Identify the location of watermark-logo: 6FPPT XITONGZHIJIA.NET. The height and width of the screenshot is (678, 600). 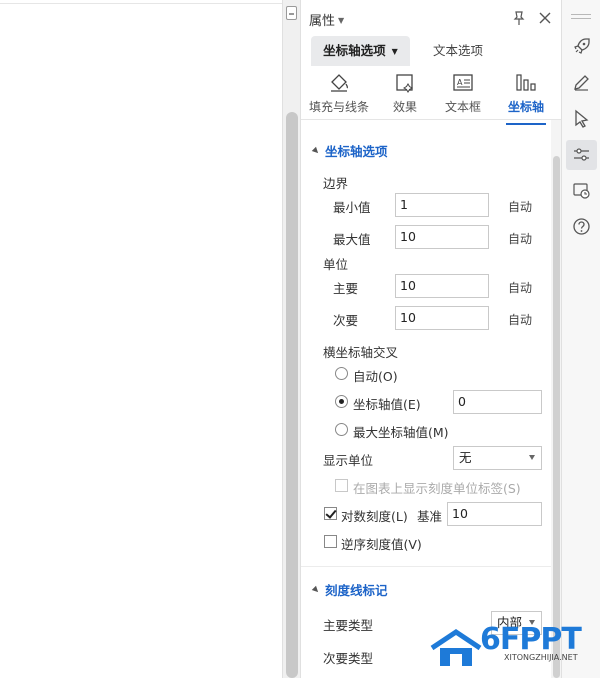
(510, 646).